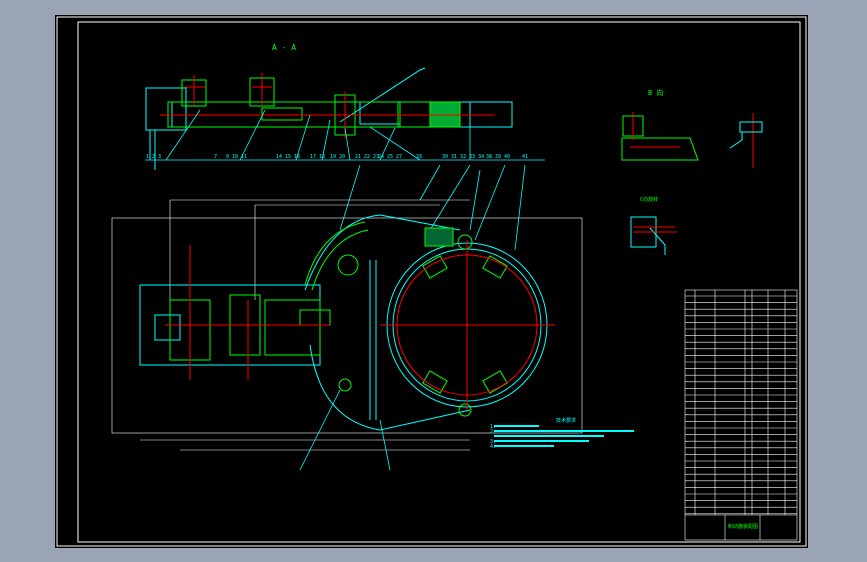 The image size is (867, 562). What do you see at coordinates (525, 157) in the screenshot?
I see `balloon-label: 41` at bounding box center [525, 157].